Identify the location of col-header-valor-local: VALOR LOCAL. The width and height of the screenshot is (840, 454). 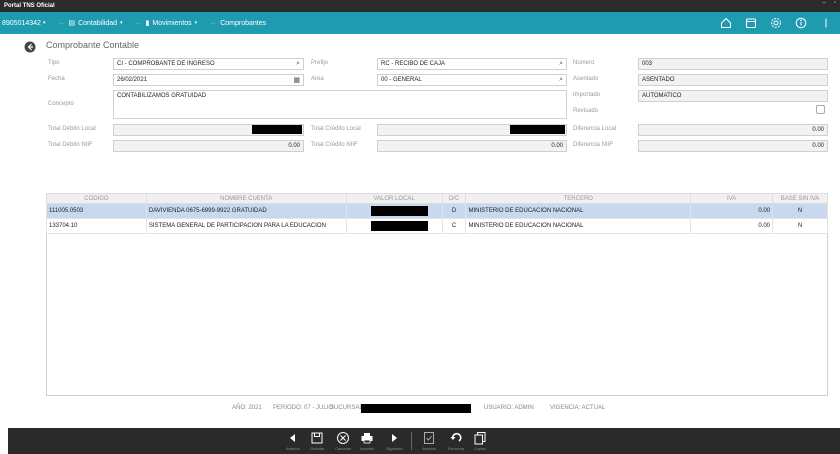
(394, 198).